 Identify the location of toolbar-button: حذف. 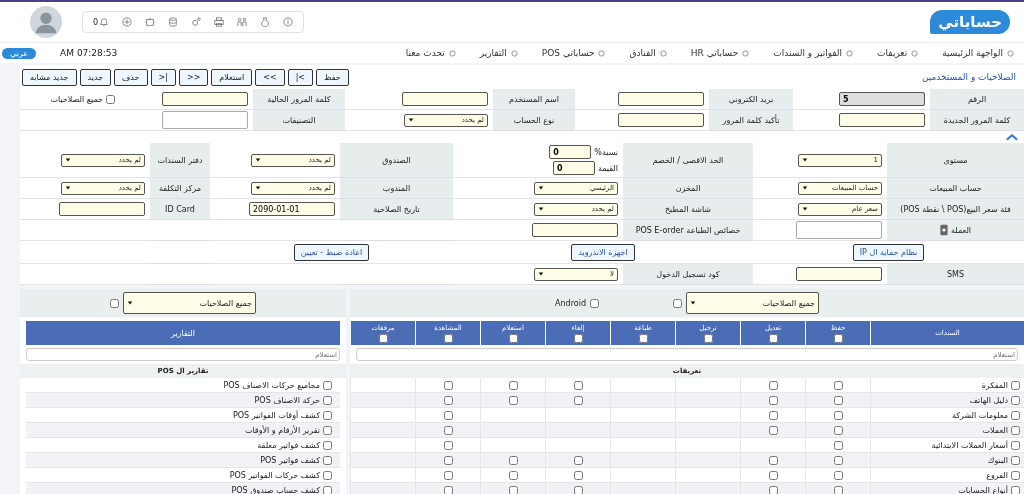
(131, 77).